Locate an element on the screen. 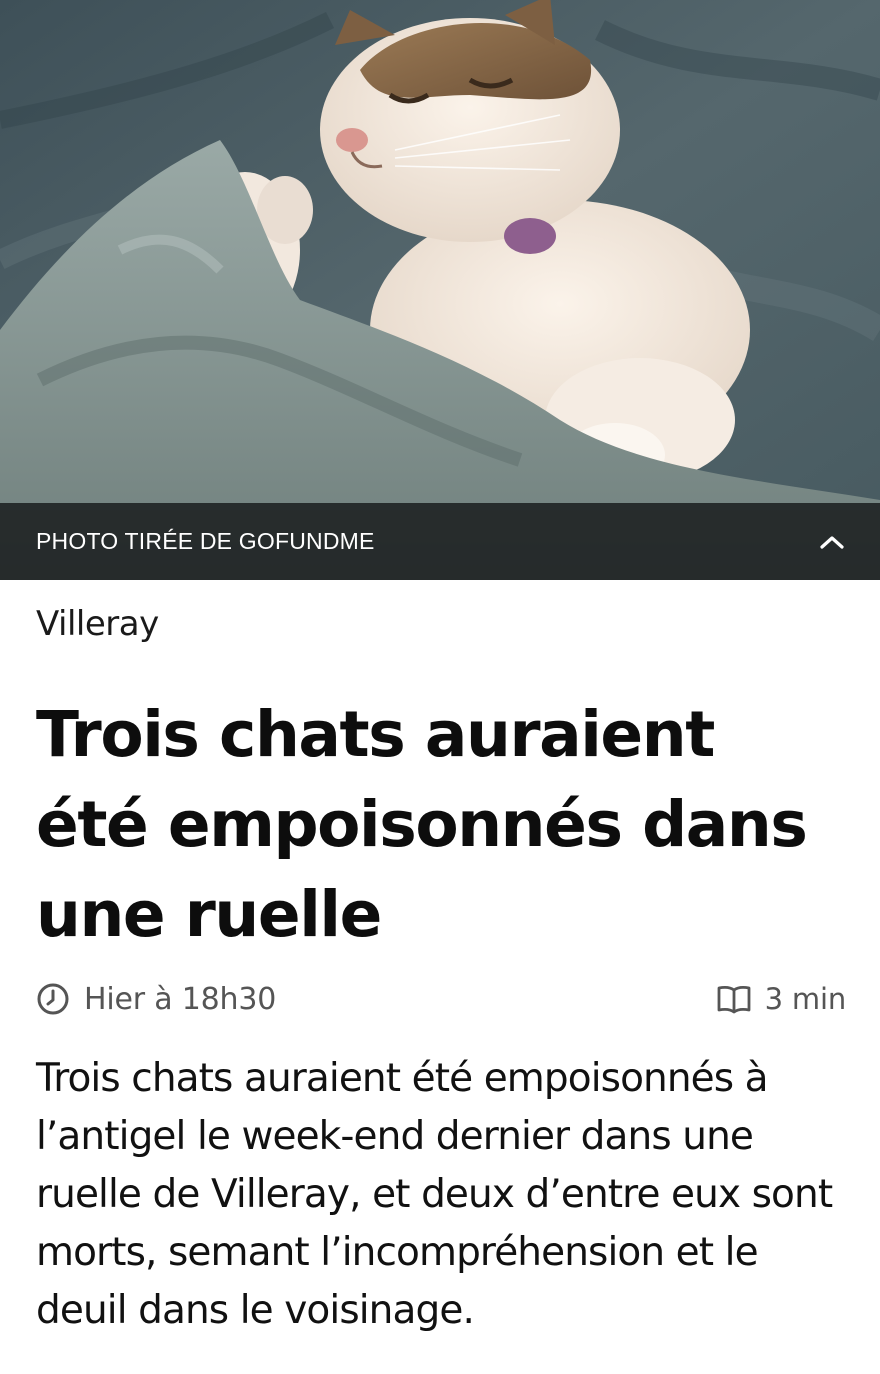 The image size is (880, 1374). section-label: Villeray is located at coordinates (97, 624).